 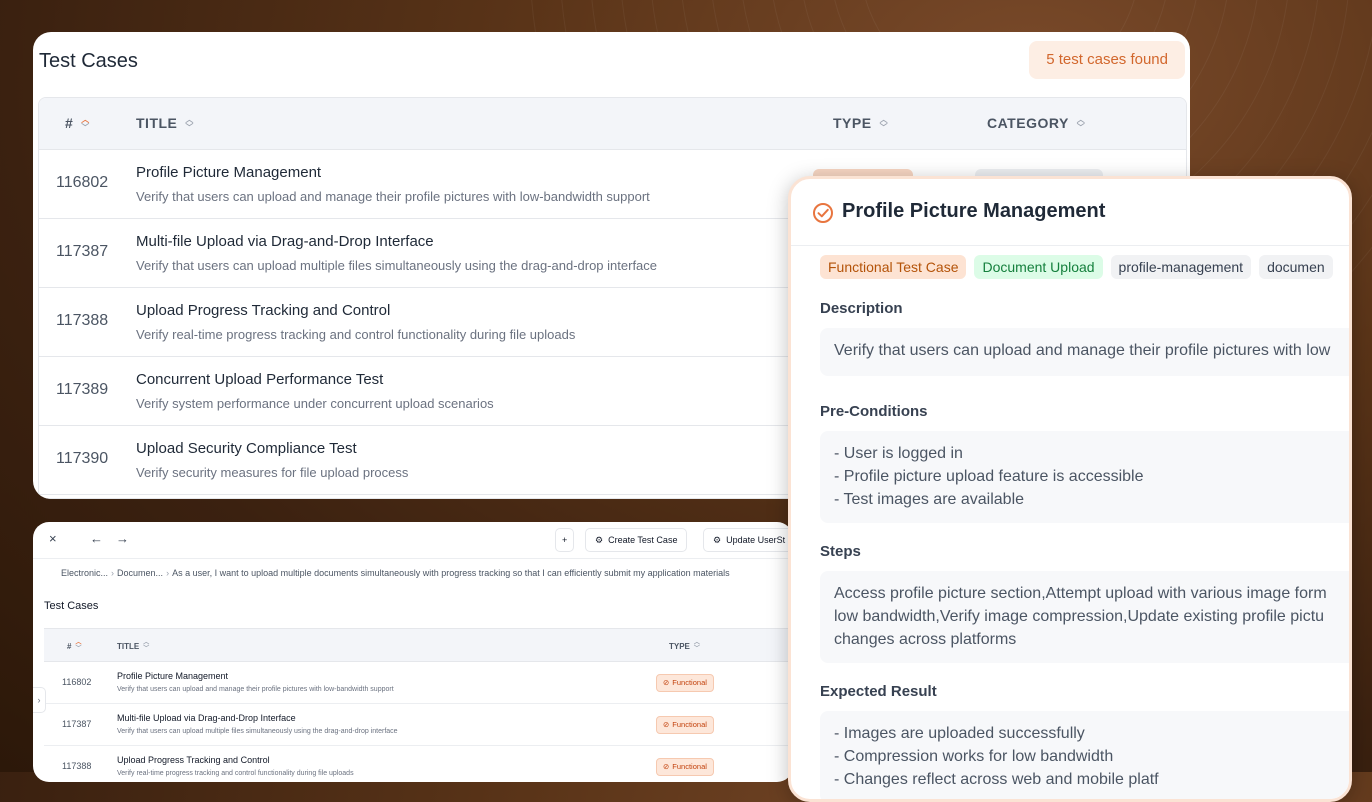 I want to click on tag-type: Functional Test Case, so click(x=893, y=267).